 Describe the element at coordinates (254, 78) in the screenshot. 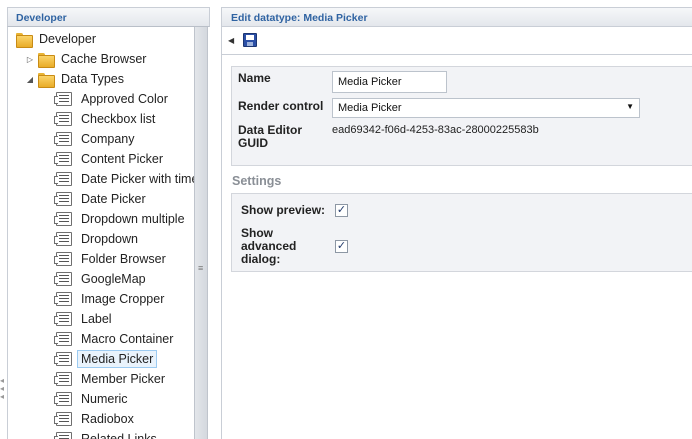

I see `name-label: Name` at that location.